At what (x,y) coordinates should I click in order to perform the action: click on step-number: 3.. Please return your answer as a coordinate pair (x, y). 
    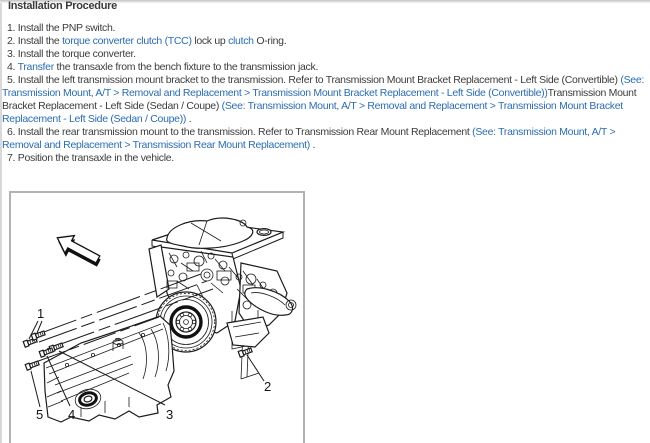
    Looking at the image, I should click on (11, 54).